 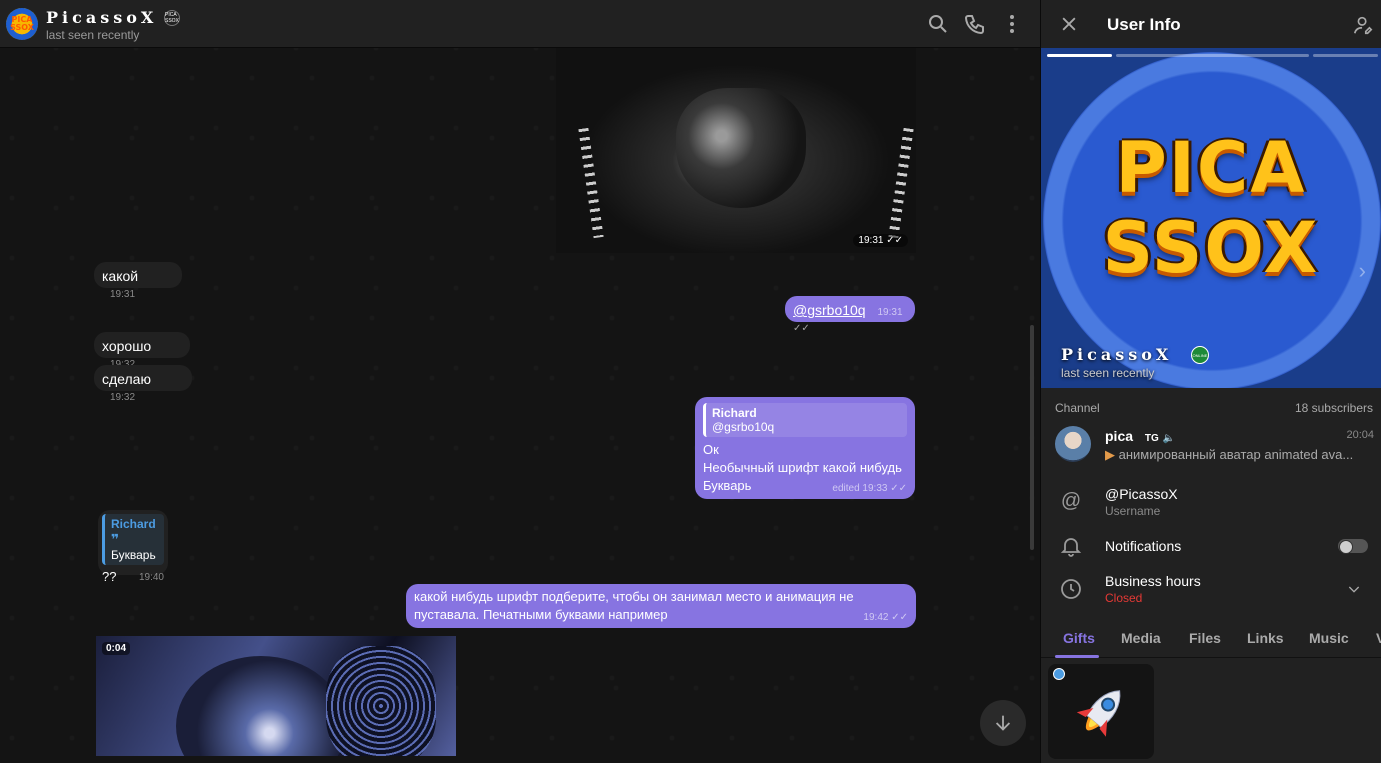 I want to click on photo-content, so click(x=741, y=148).